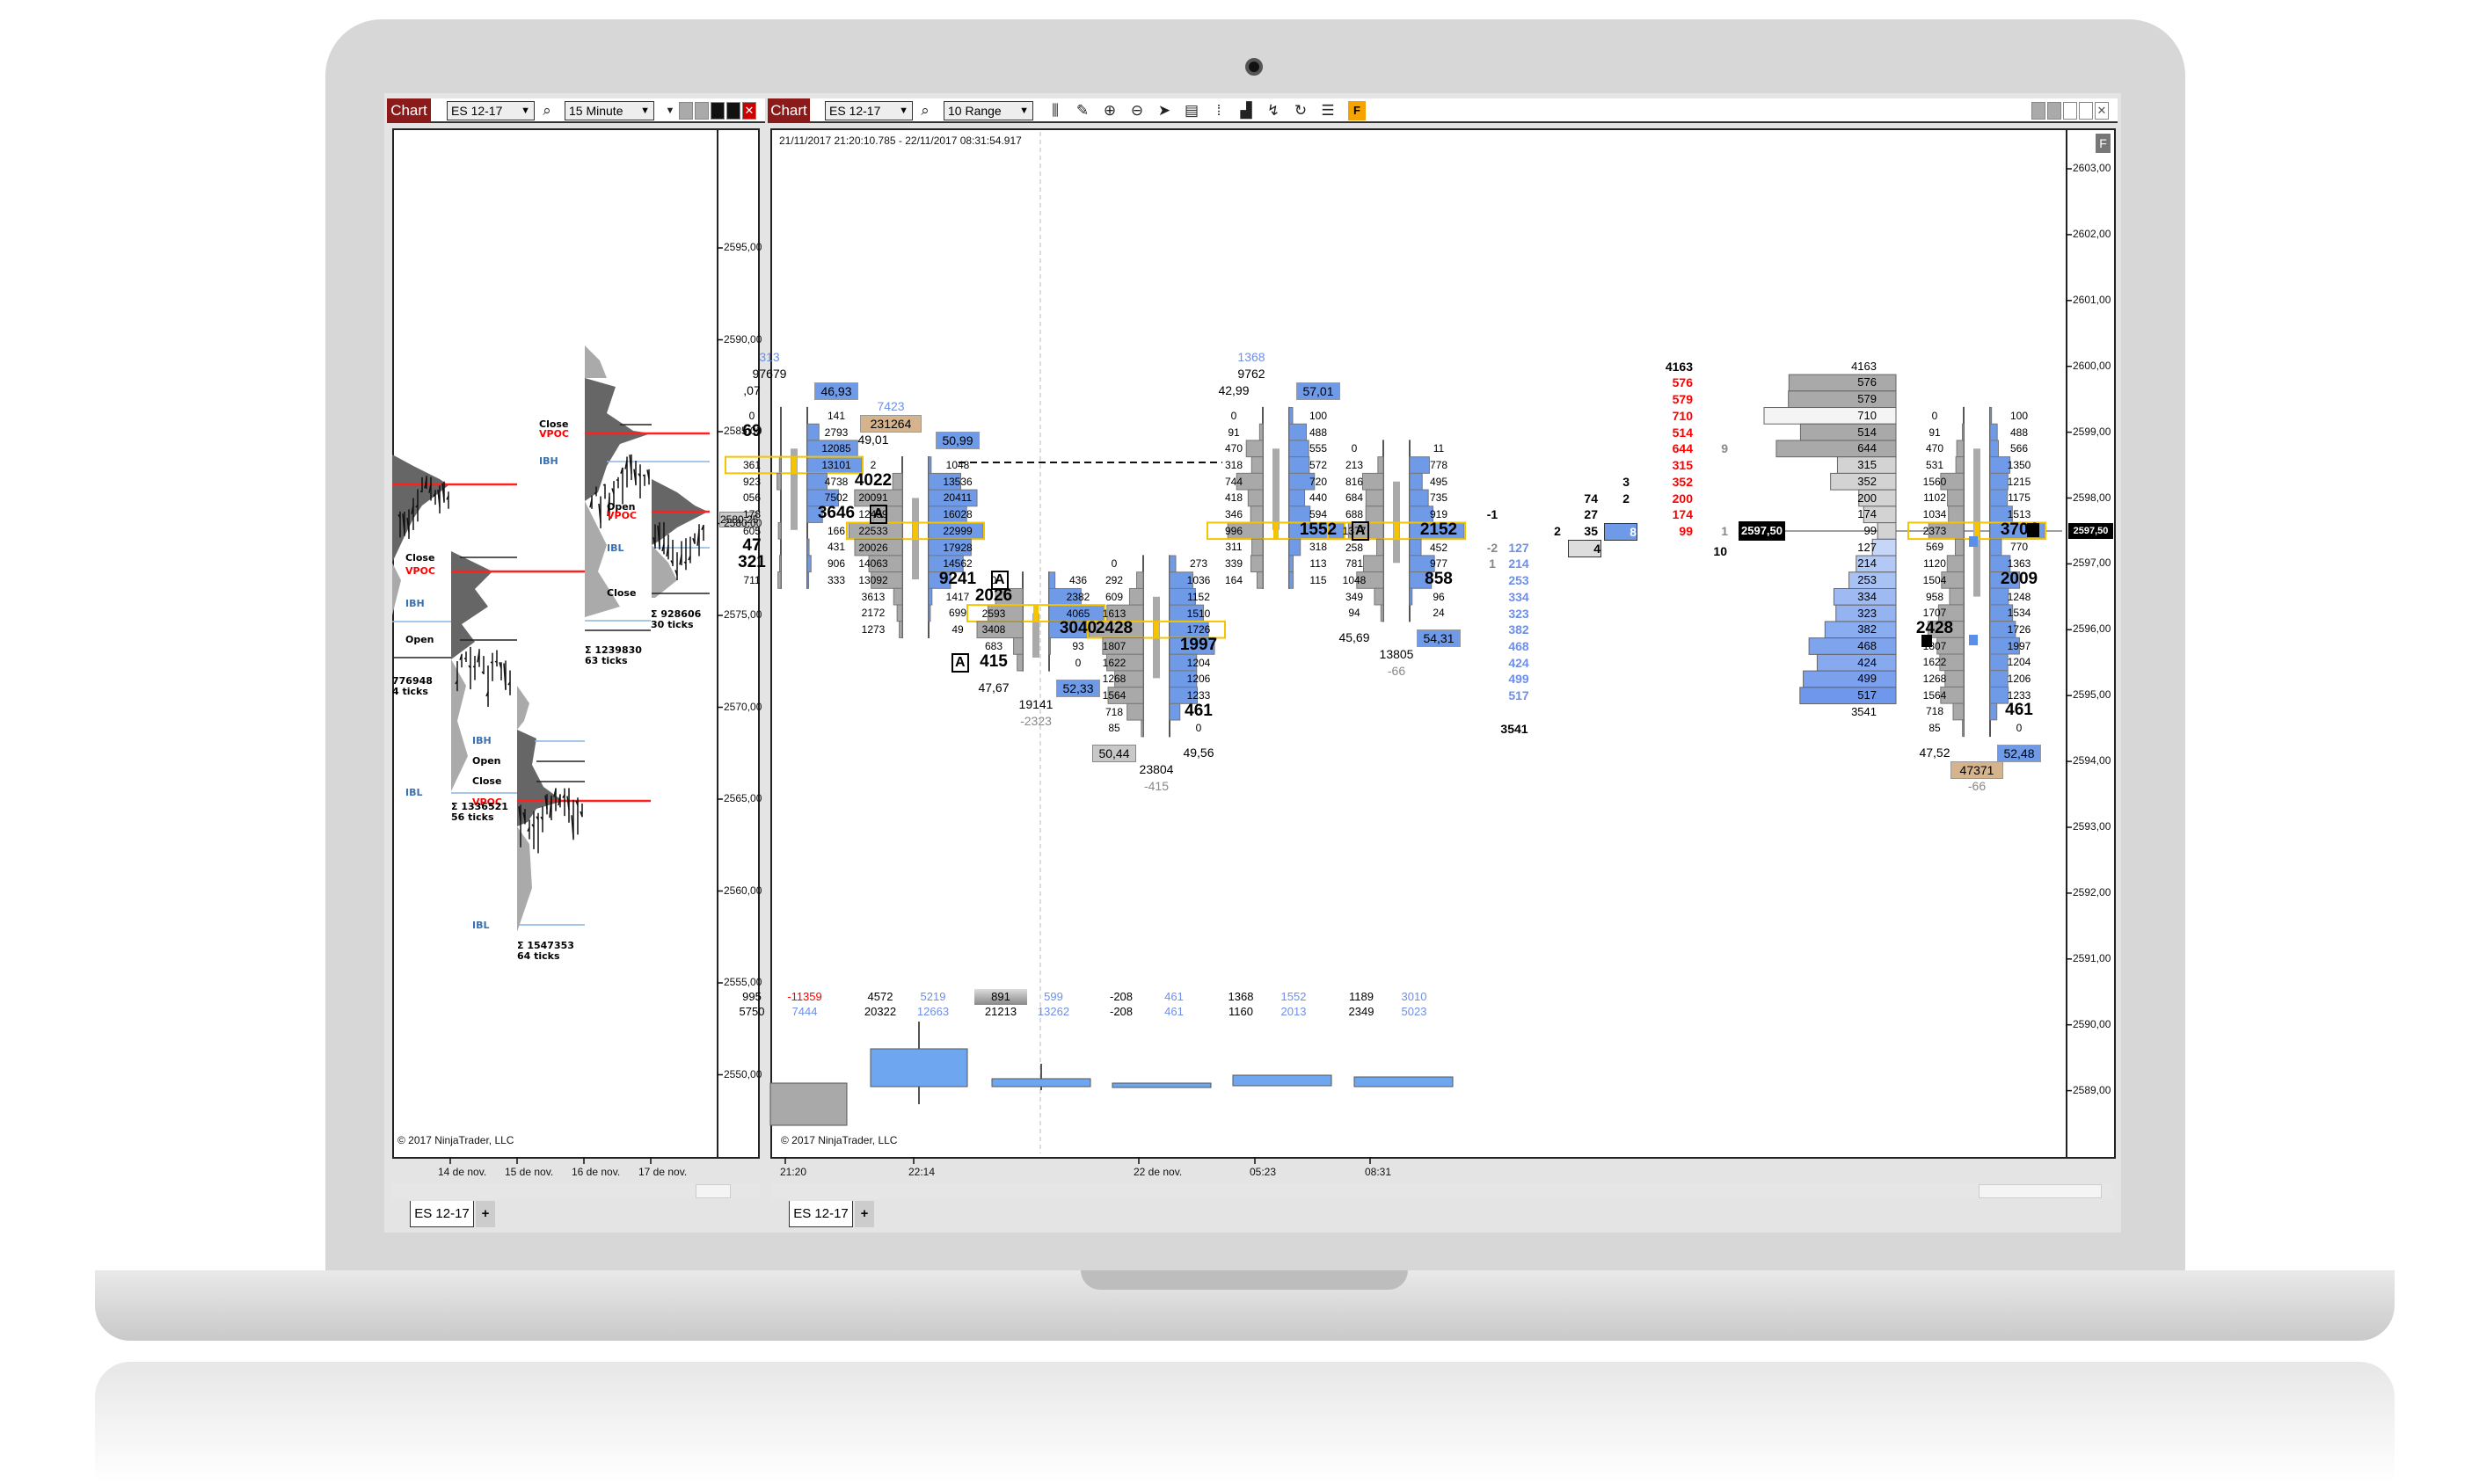  What do you see at coordinates (1276, 489) in the screenshot?
I see `candle-body` at bounding box center [1276, 489].